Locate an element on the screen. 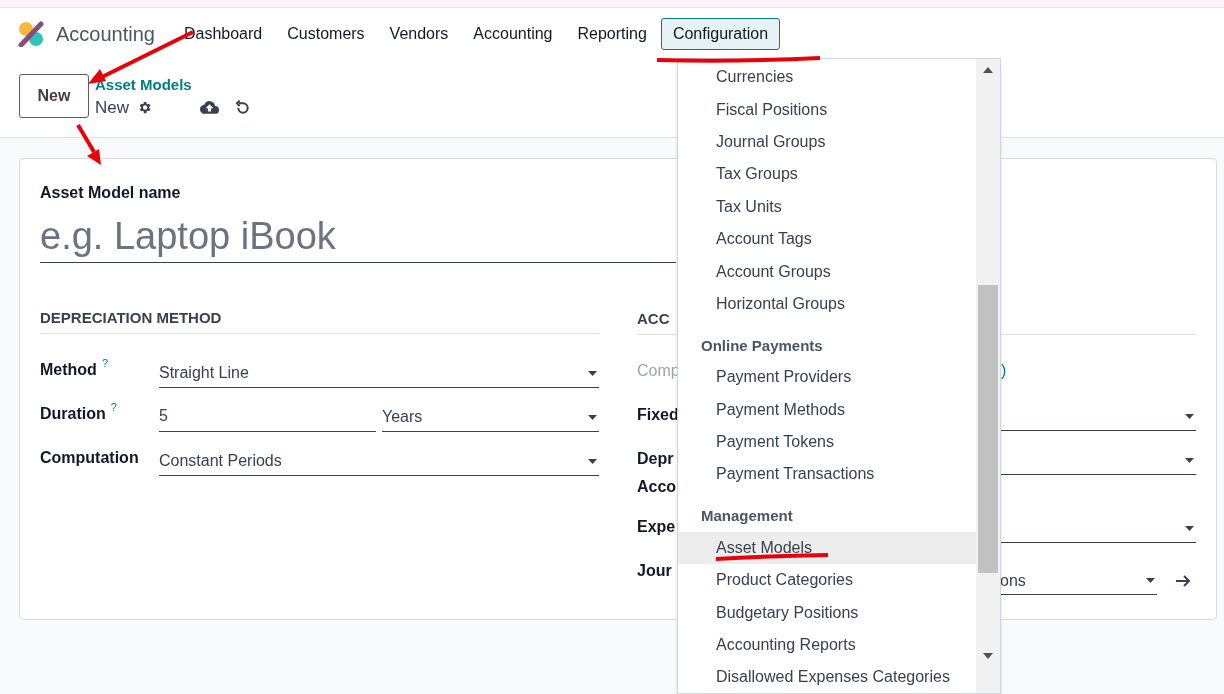 This screenshot has width=1224, height=694. menu-item: Disallowed Expenses Categories is located at coordinates (827, 677).